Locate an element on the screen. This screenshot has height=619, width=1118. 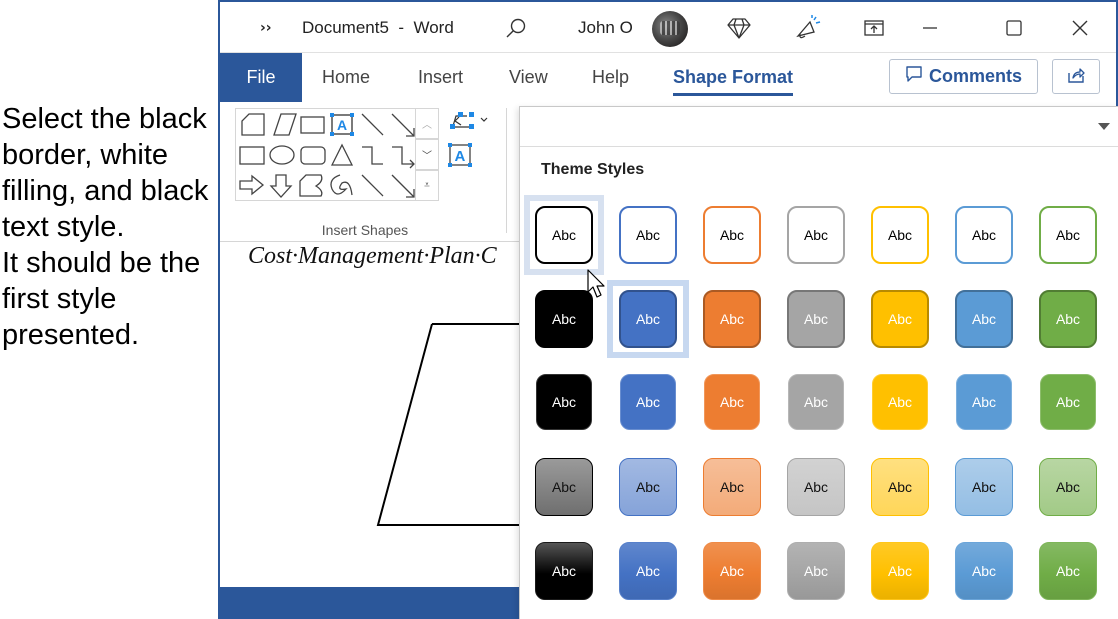
close-icon is located at coordinates (1080, 27).